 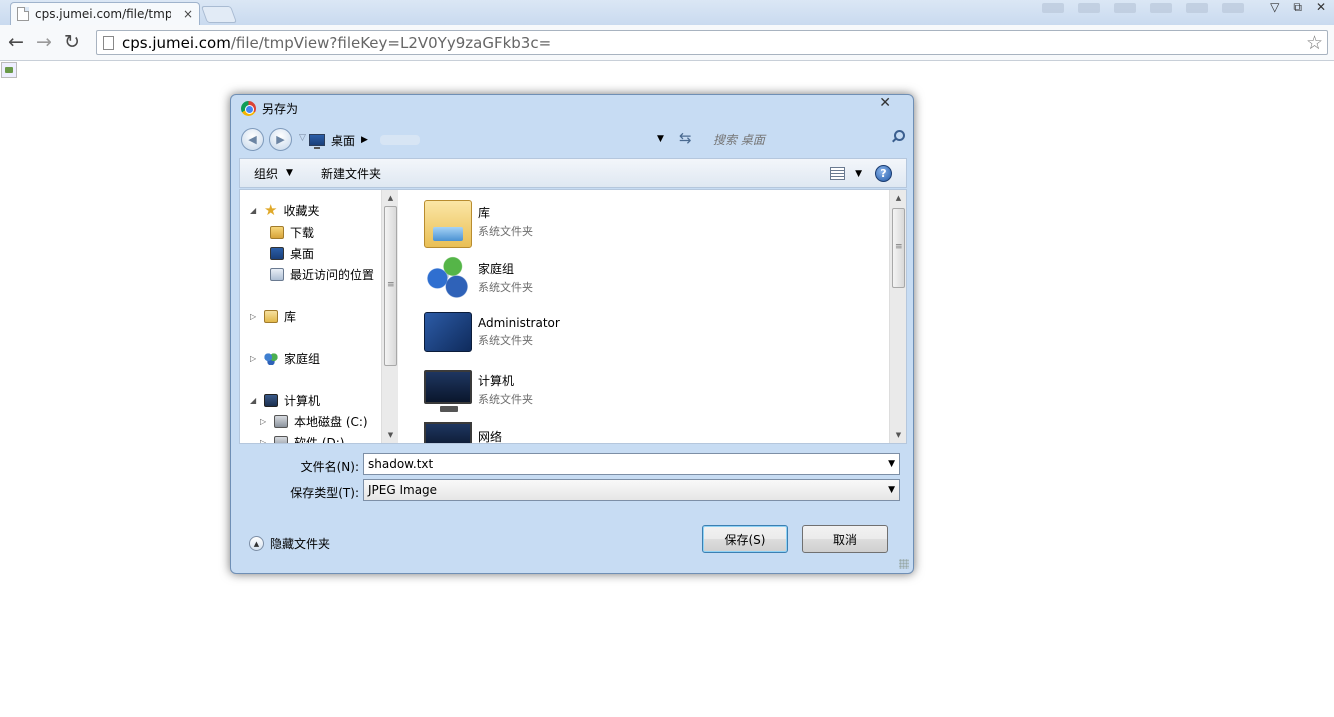 What do you see at coordinates (364, 140) in the screenshot?
I see `breadcrumb-arrow-icon: ▶` at bounding box center [364, 140].